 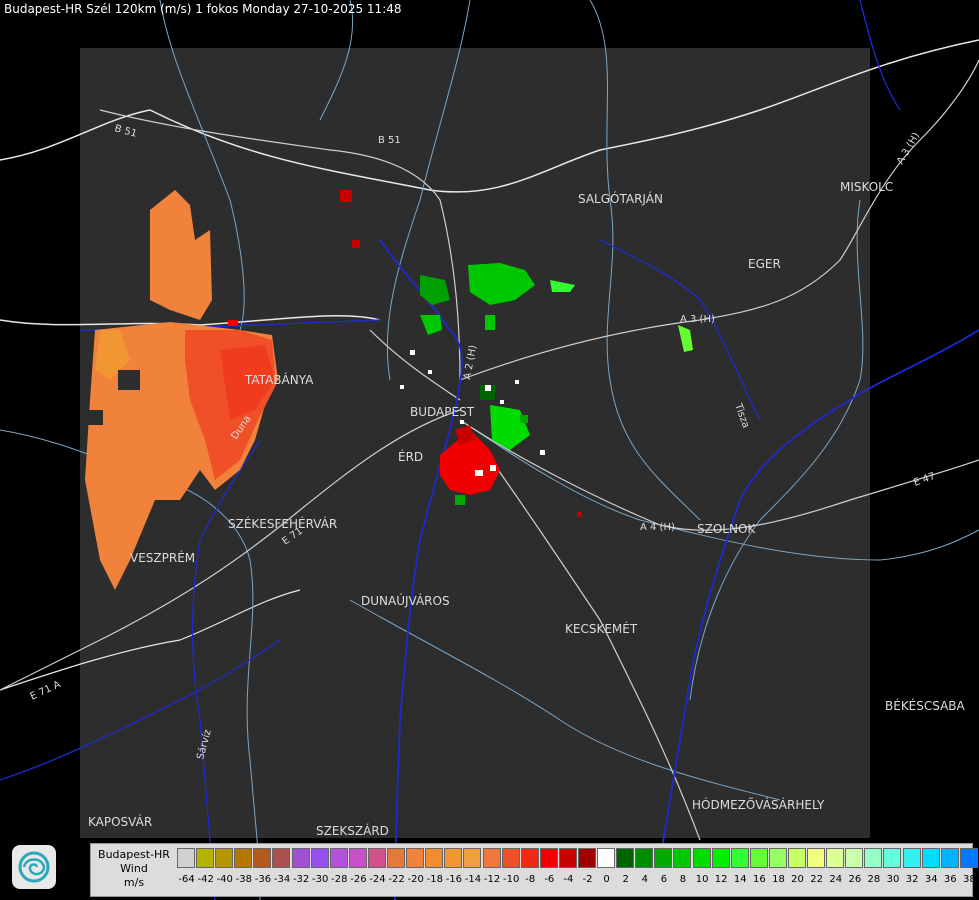 I want to click on legend-tick: 32, so click(x=912, y=879).